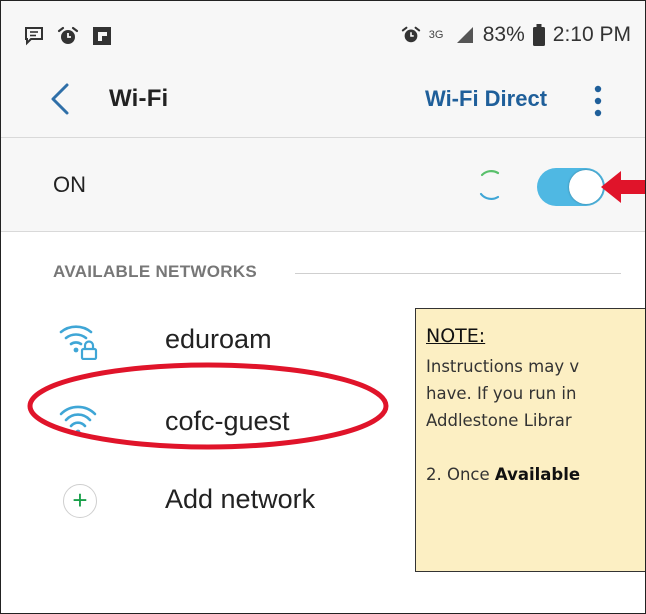  Describe the element at coordinates (456, 336) in the screenshot. I see `note-heading: NOTE:` at that location.